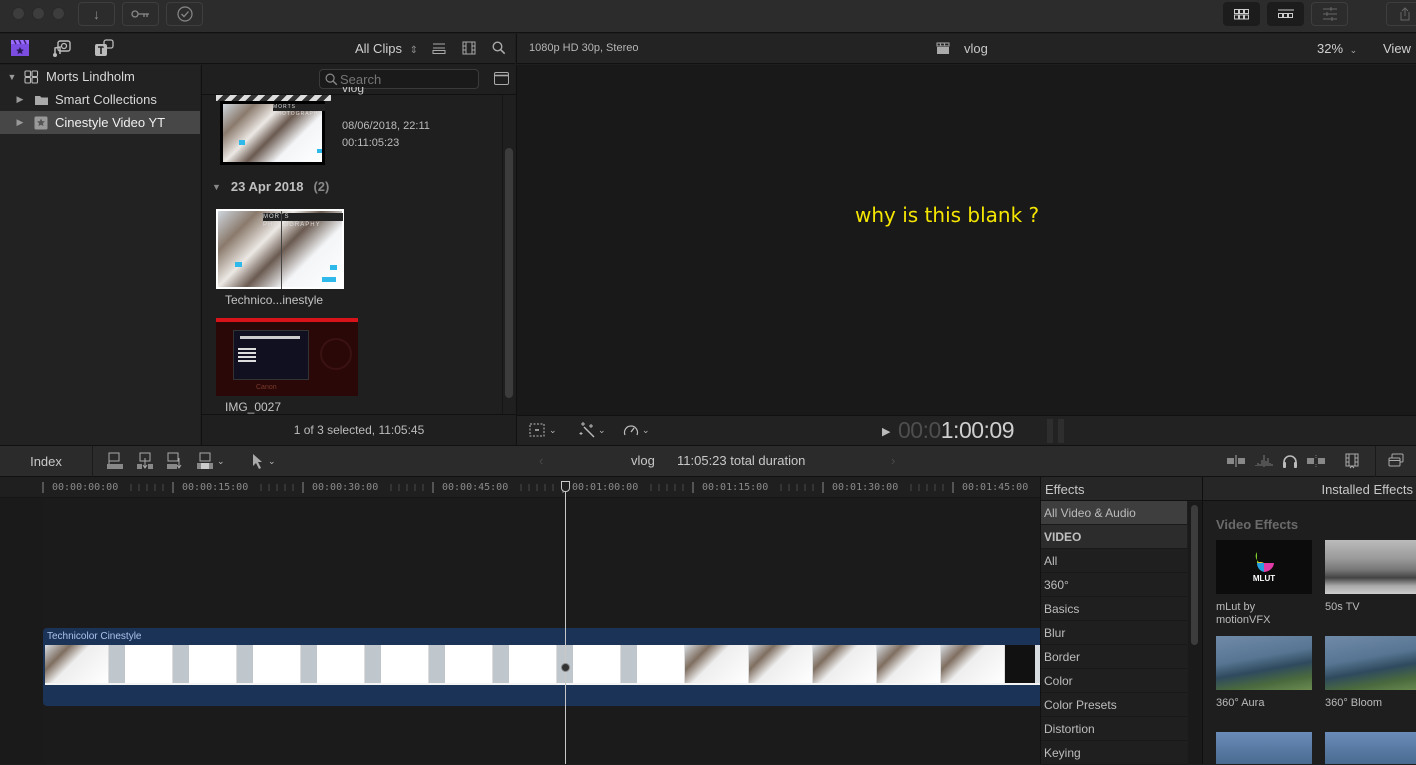  Describe the element at coordinates (541, 460) in the screenshot. I see `history-back-button: ‹` at that location.